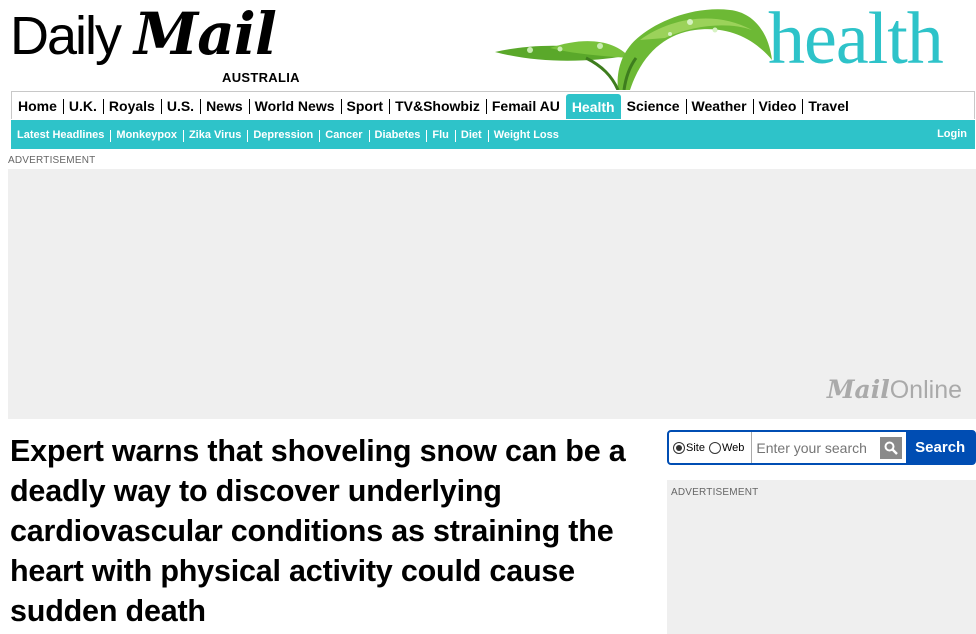 Image resolution: width=976 pixels, height=634 pixels. I want to click on subnav-diet: Diet, so click(471, 135).